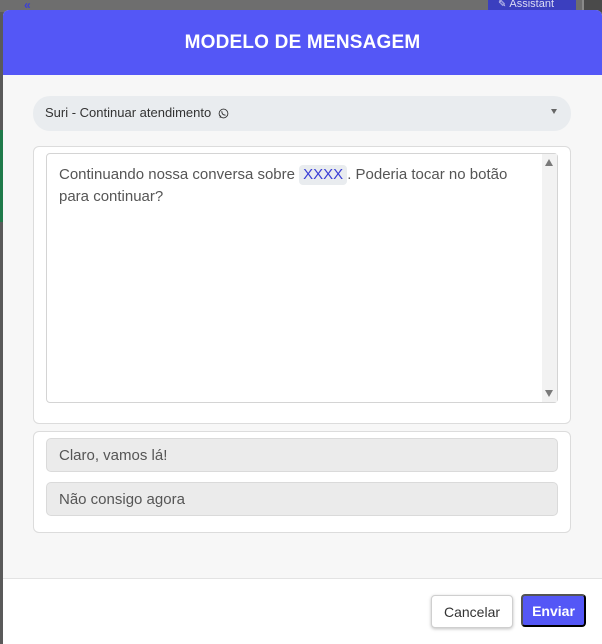  I want to click on template-select-label: Suri - Continuar atendimento, so click(128, 112).